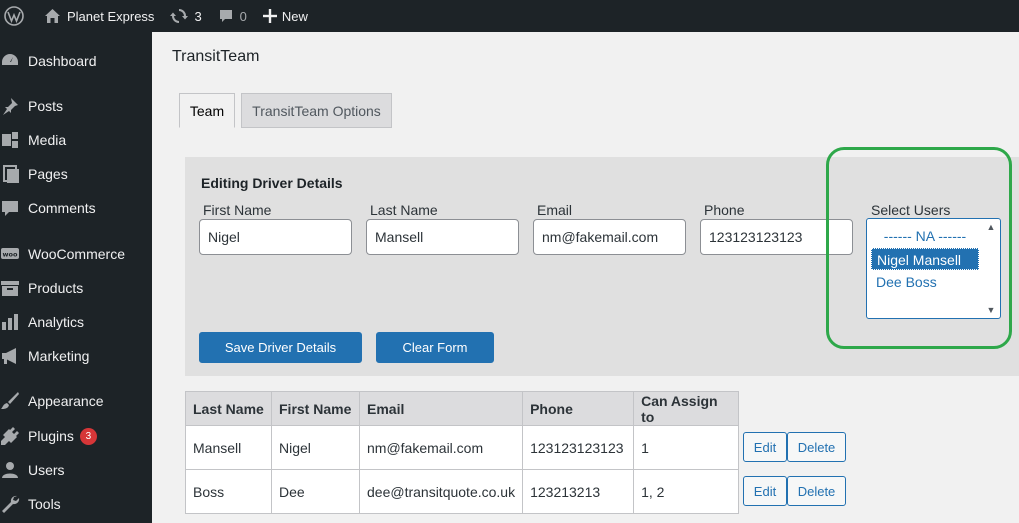 Image resolution: width=1019 pixels, height=523 pixels. I want to click on sidebar-item-media: Media, so click(76, 140).